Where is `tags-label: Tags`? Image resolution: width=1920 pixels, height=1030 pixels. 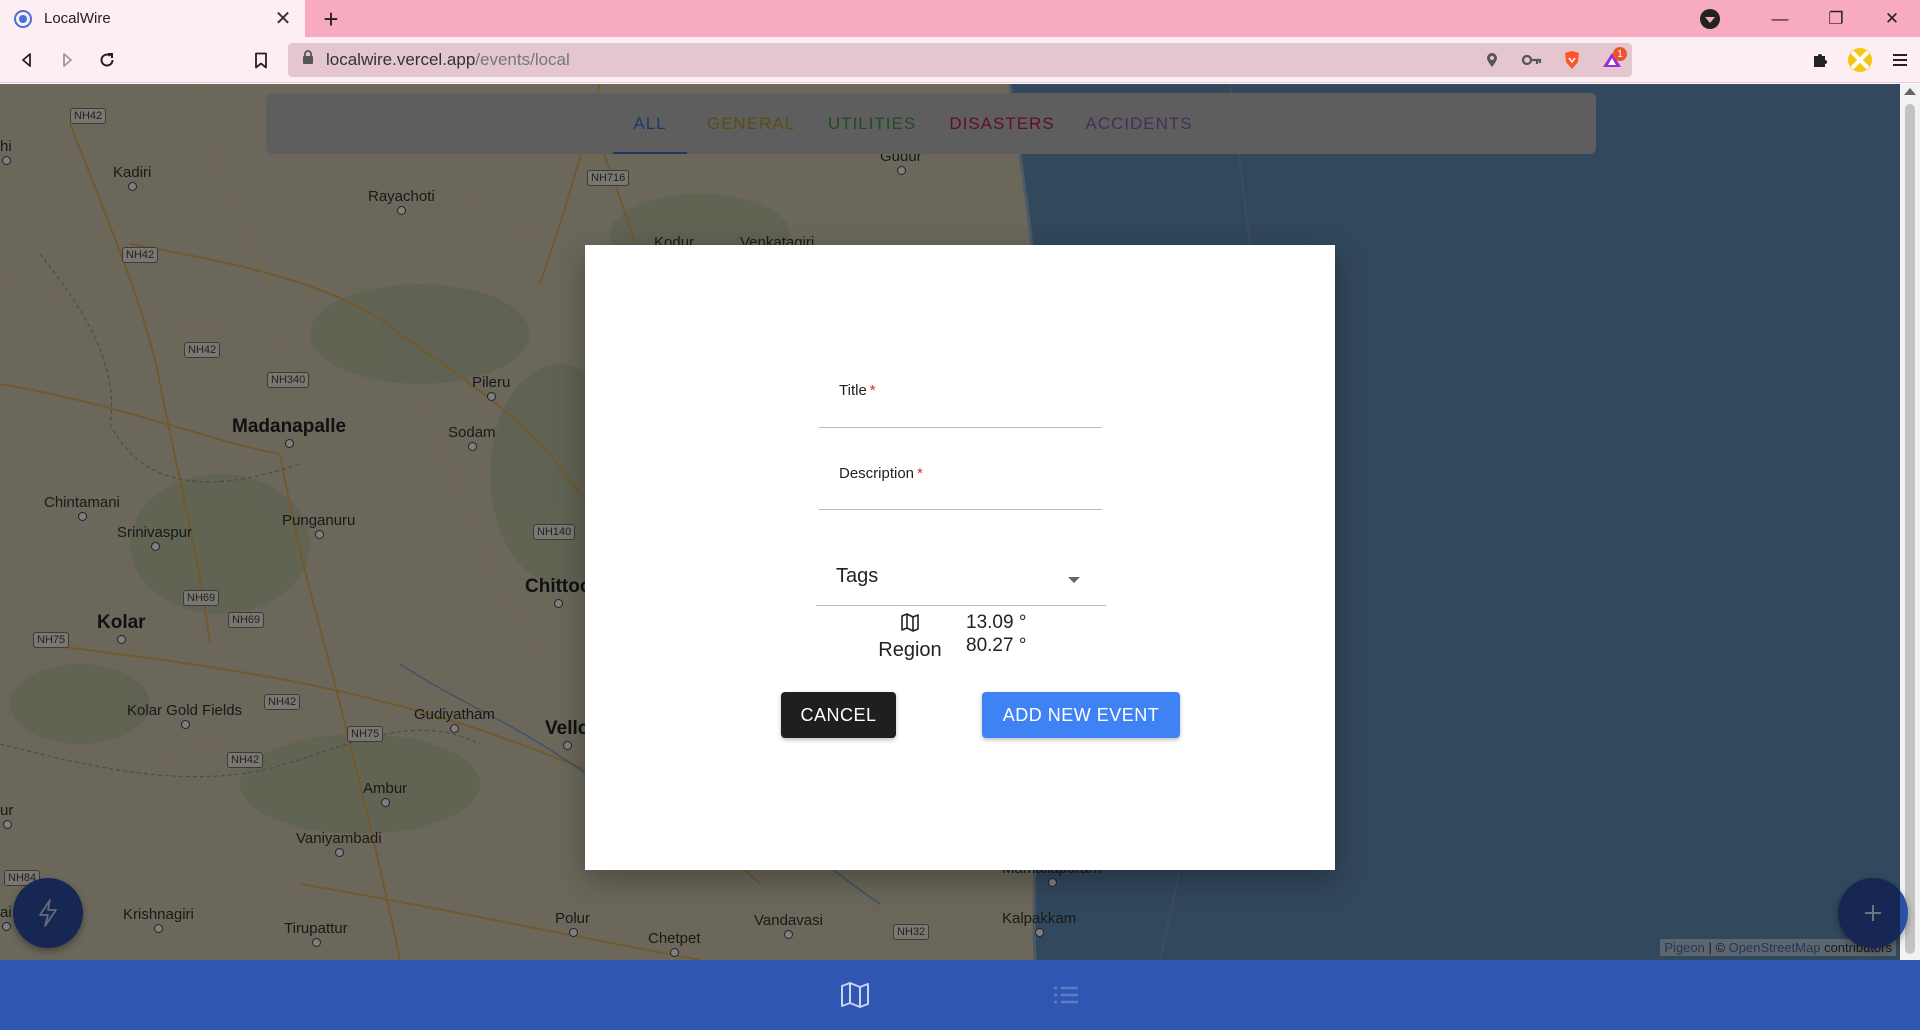 tags-label: Tags is located at coordinates (857, 576).